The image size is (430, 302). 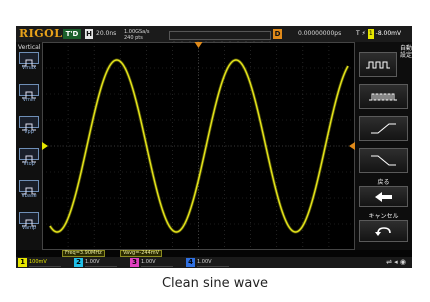 What do you see at coordinates (41, 33) in the screenshot?
I see `brand-logo: RIGOL` at bounding box center [41, 33].